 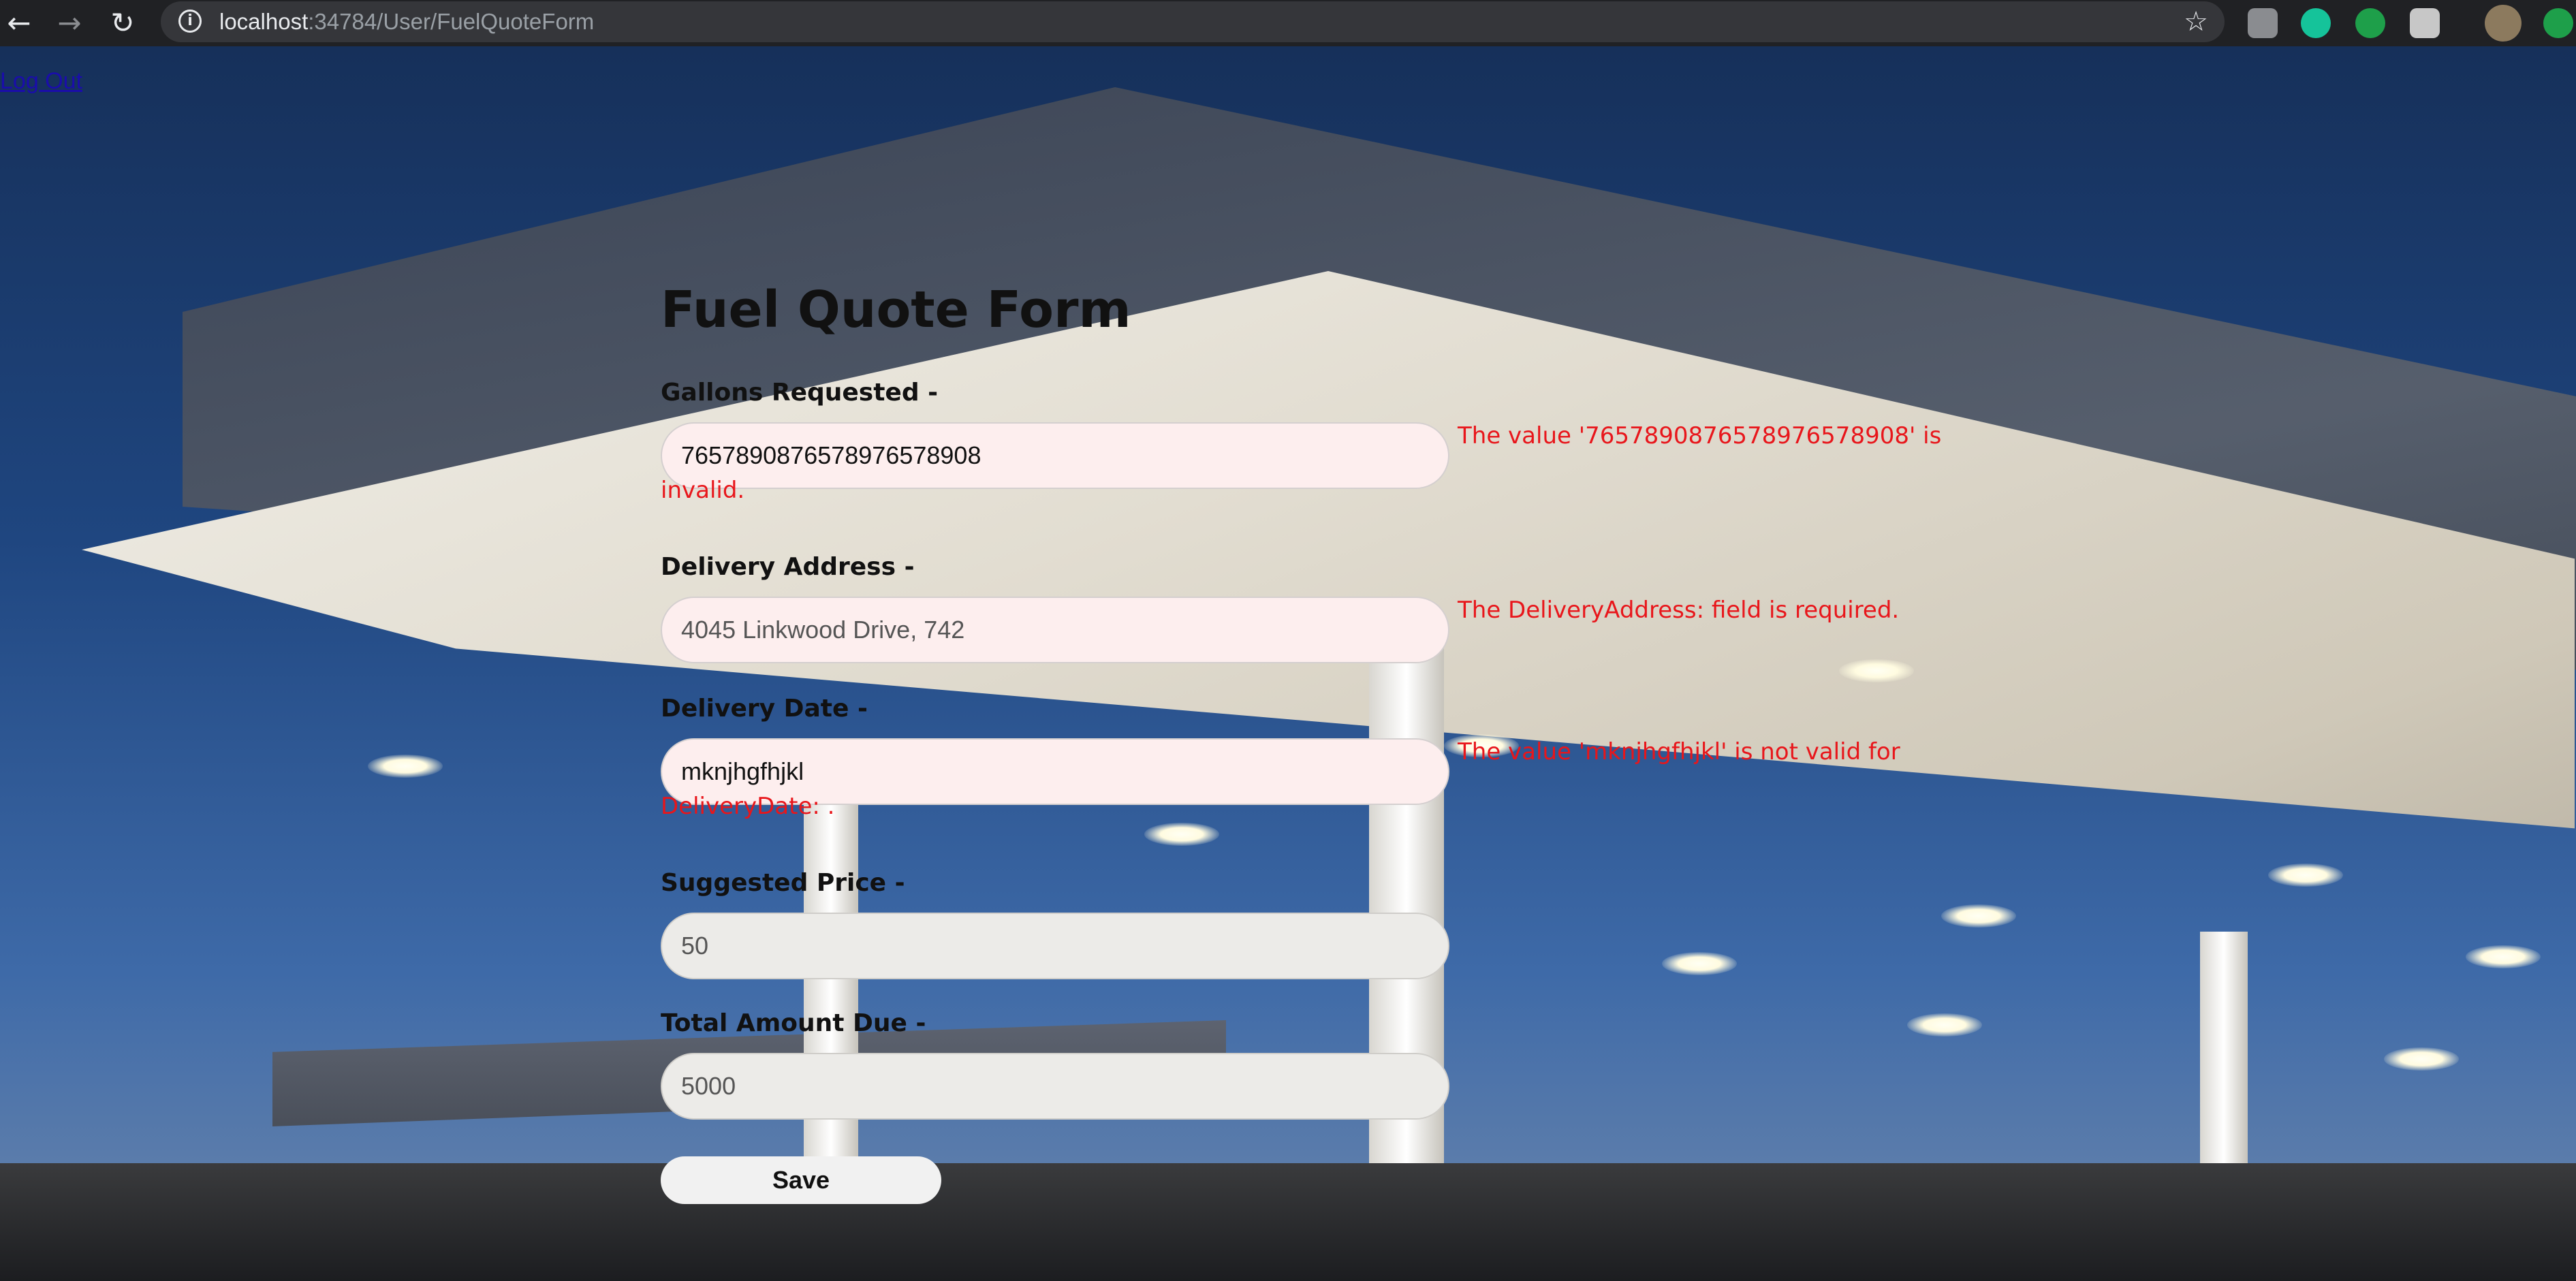 I want to click on forward-arrow-icon: →, so click(x=69, y=23).